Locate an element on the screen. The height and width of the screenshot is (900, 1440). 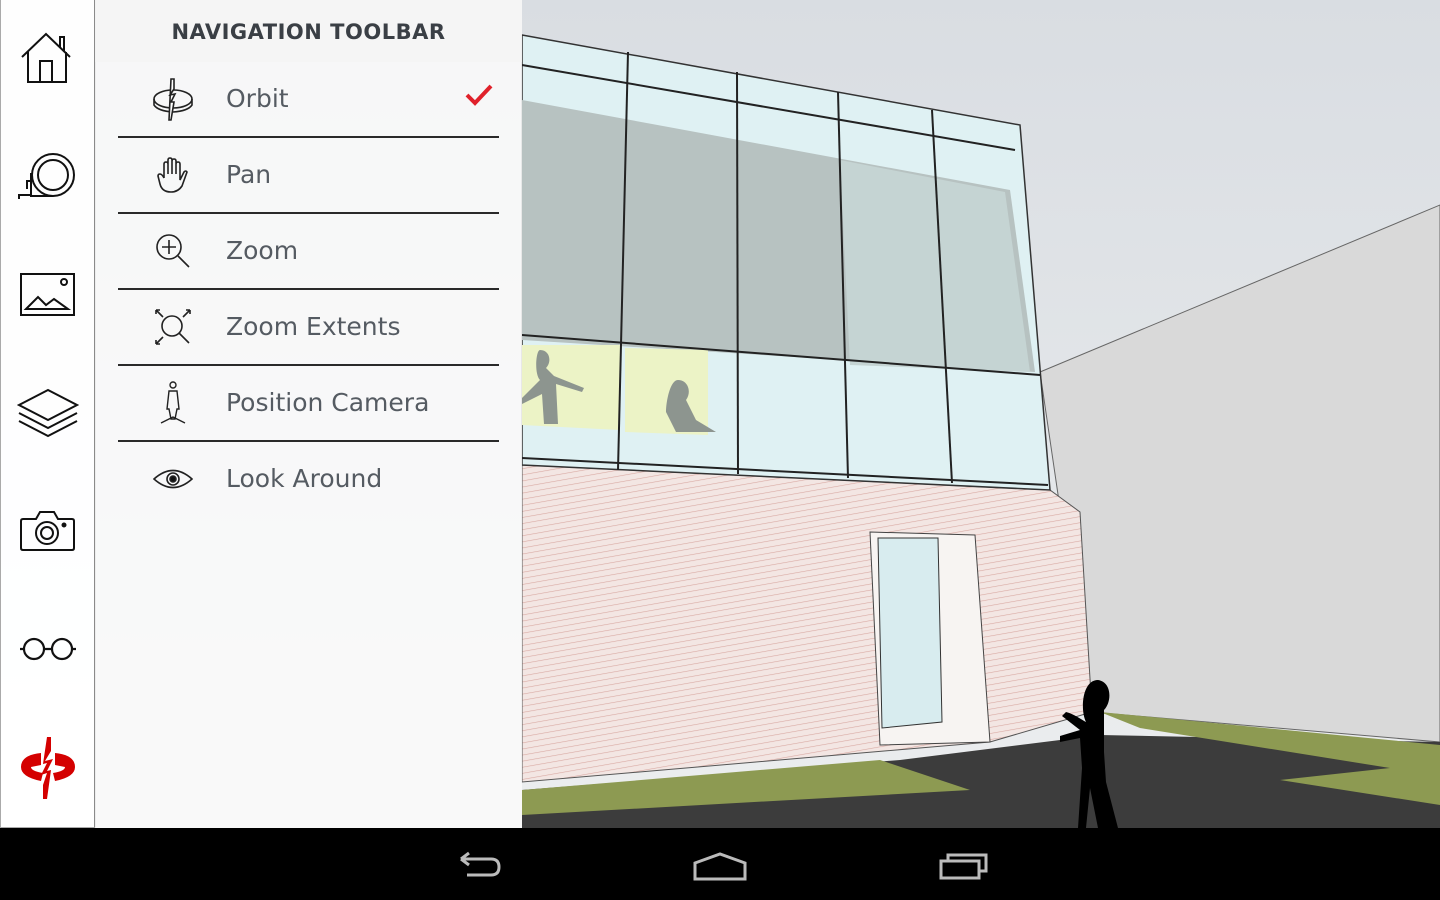
panel-title: NAVIGATION TOOLBAR is located at coordinates (308, 31).